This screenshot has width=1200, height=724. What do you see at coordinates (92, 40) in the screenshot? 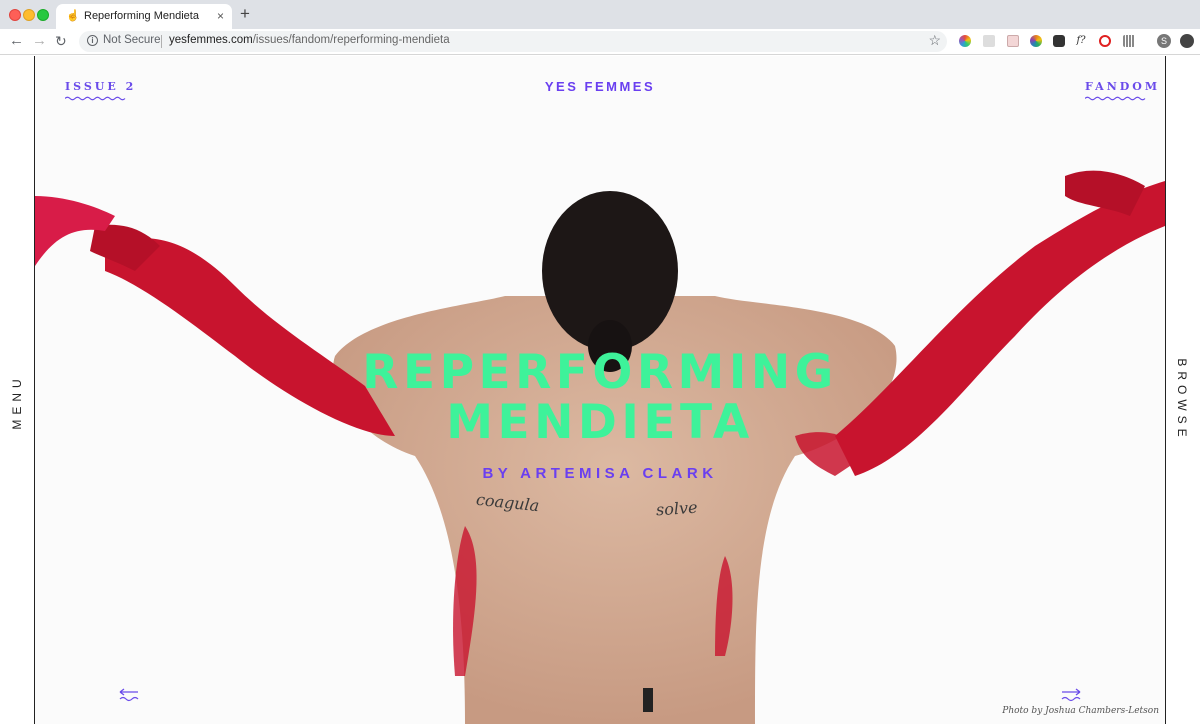
I see `info-icon: i` at bounding box center [92, 40].